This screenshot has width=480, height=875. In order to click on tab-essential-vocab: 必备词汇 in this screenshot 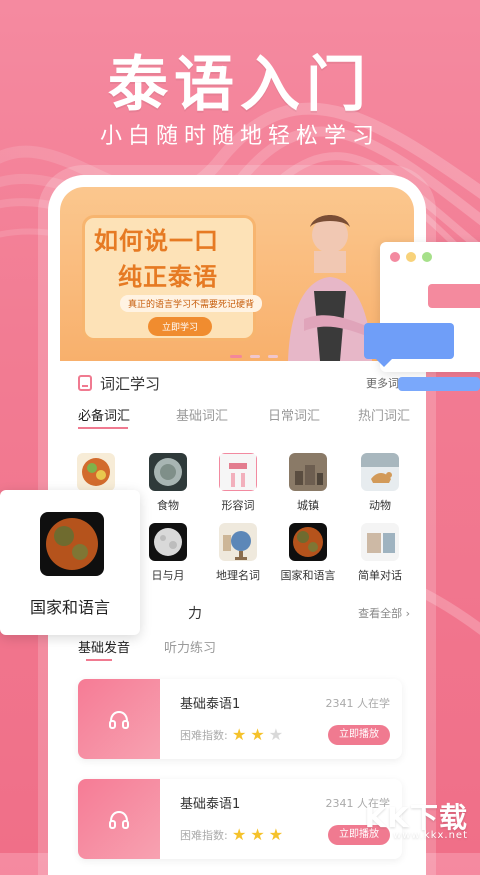, I will do `click(104, 414)`.